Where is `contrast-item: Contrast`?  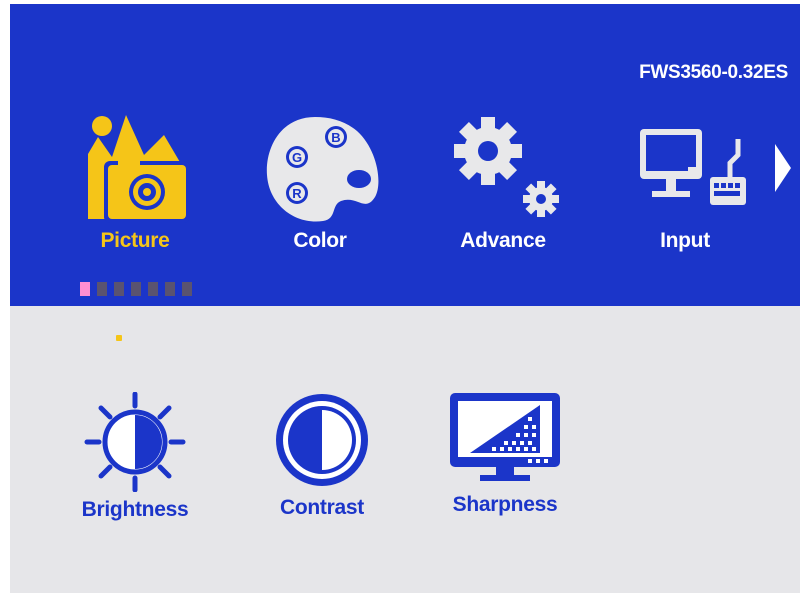
contrast-item: Contrast is located at coordinates (322, 460).